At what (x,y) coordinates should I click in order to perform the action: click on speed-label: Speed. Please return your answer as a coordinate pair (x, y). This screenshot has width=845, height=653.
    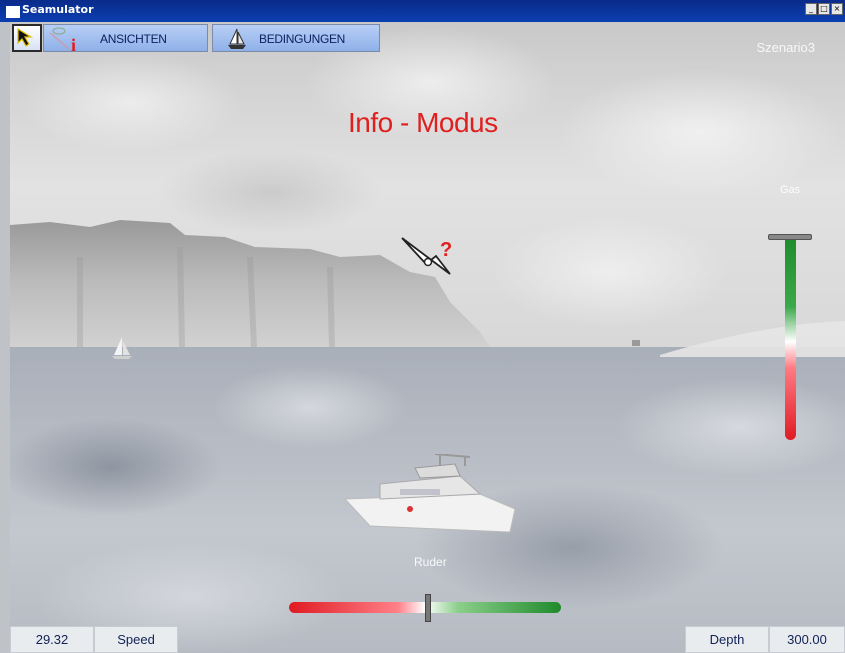
    Looking at the image, I should click on (136, 639).